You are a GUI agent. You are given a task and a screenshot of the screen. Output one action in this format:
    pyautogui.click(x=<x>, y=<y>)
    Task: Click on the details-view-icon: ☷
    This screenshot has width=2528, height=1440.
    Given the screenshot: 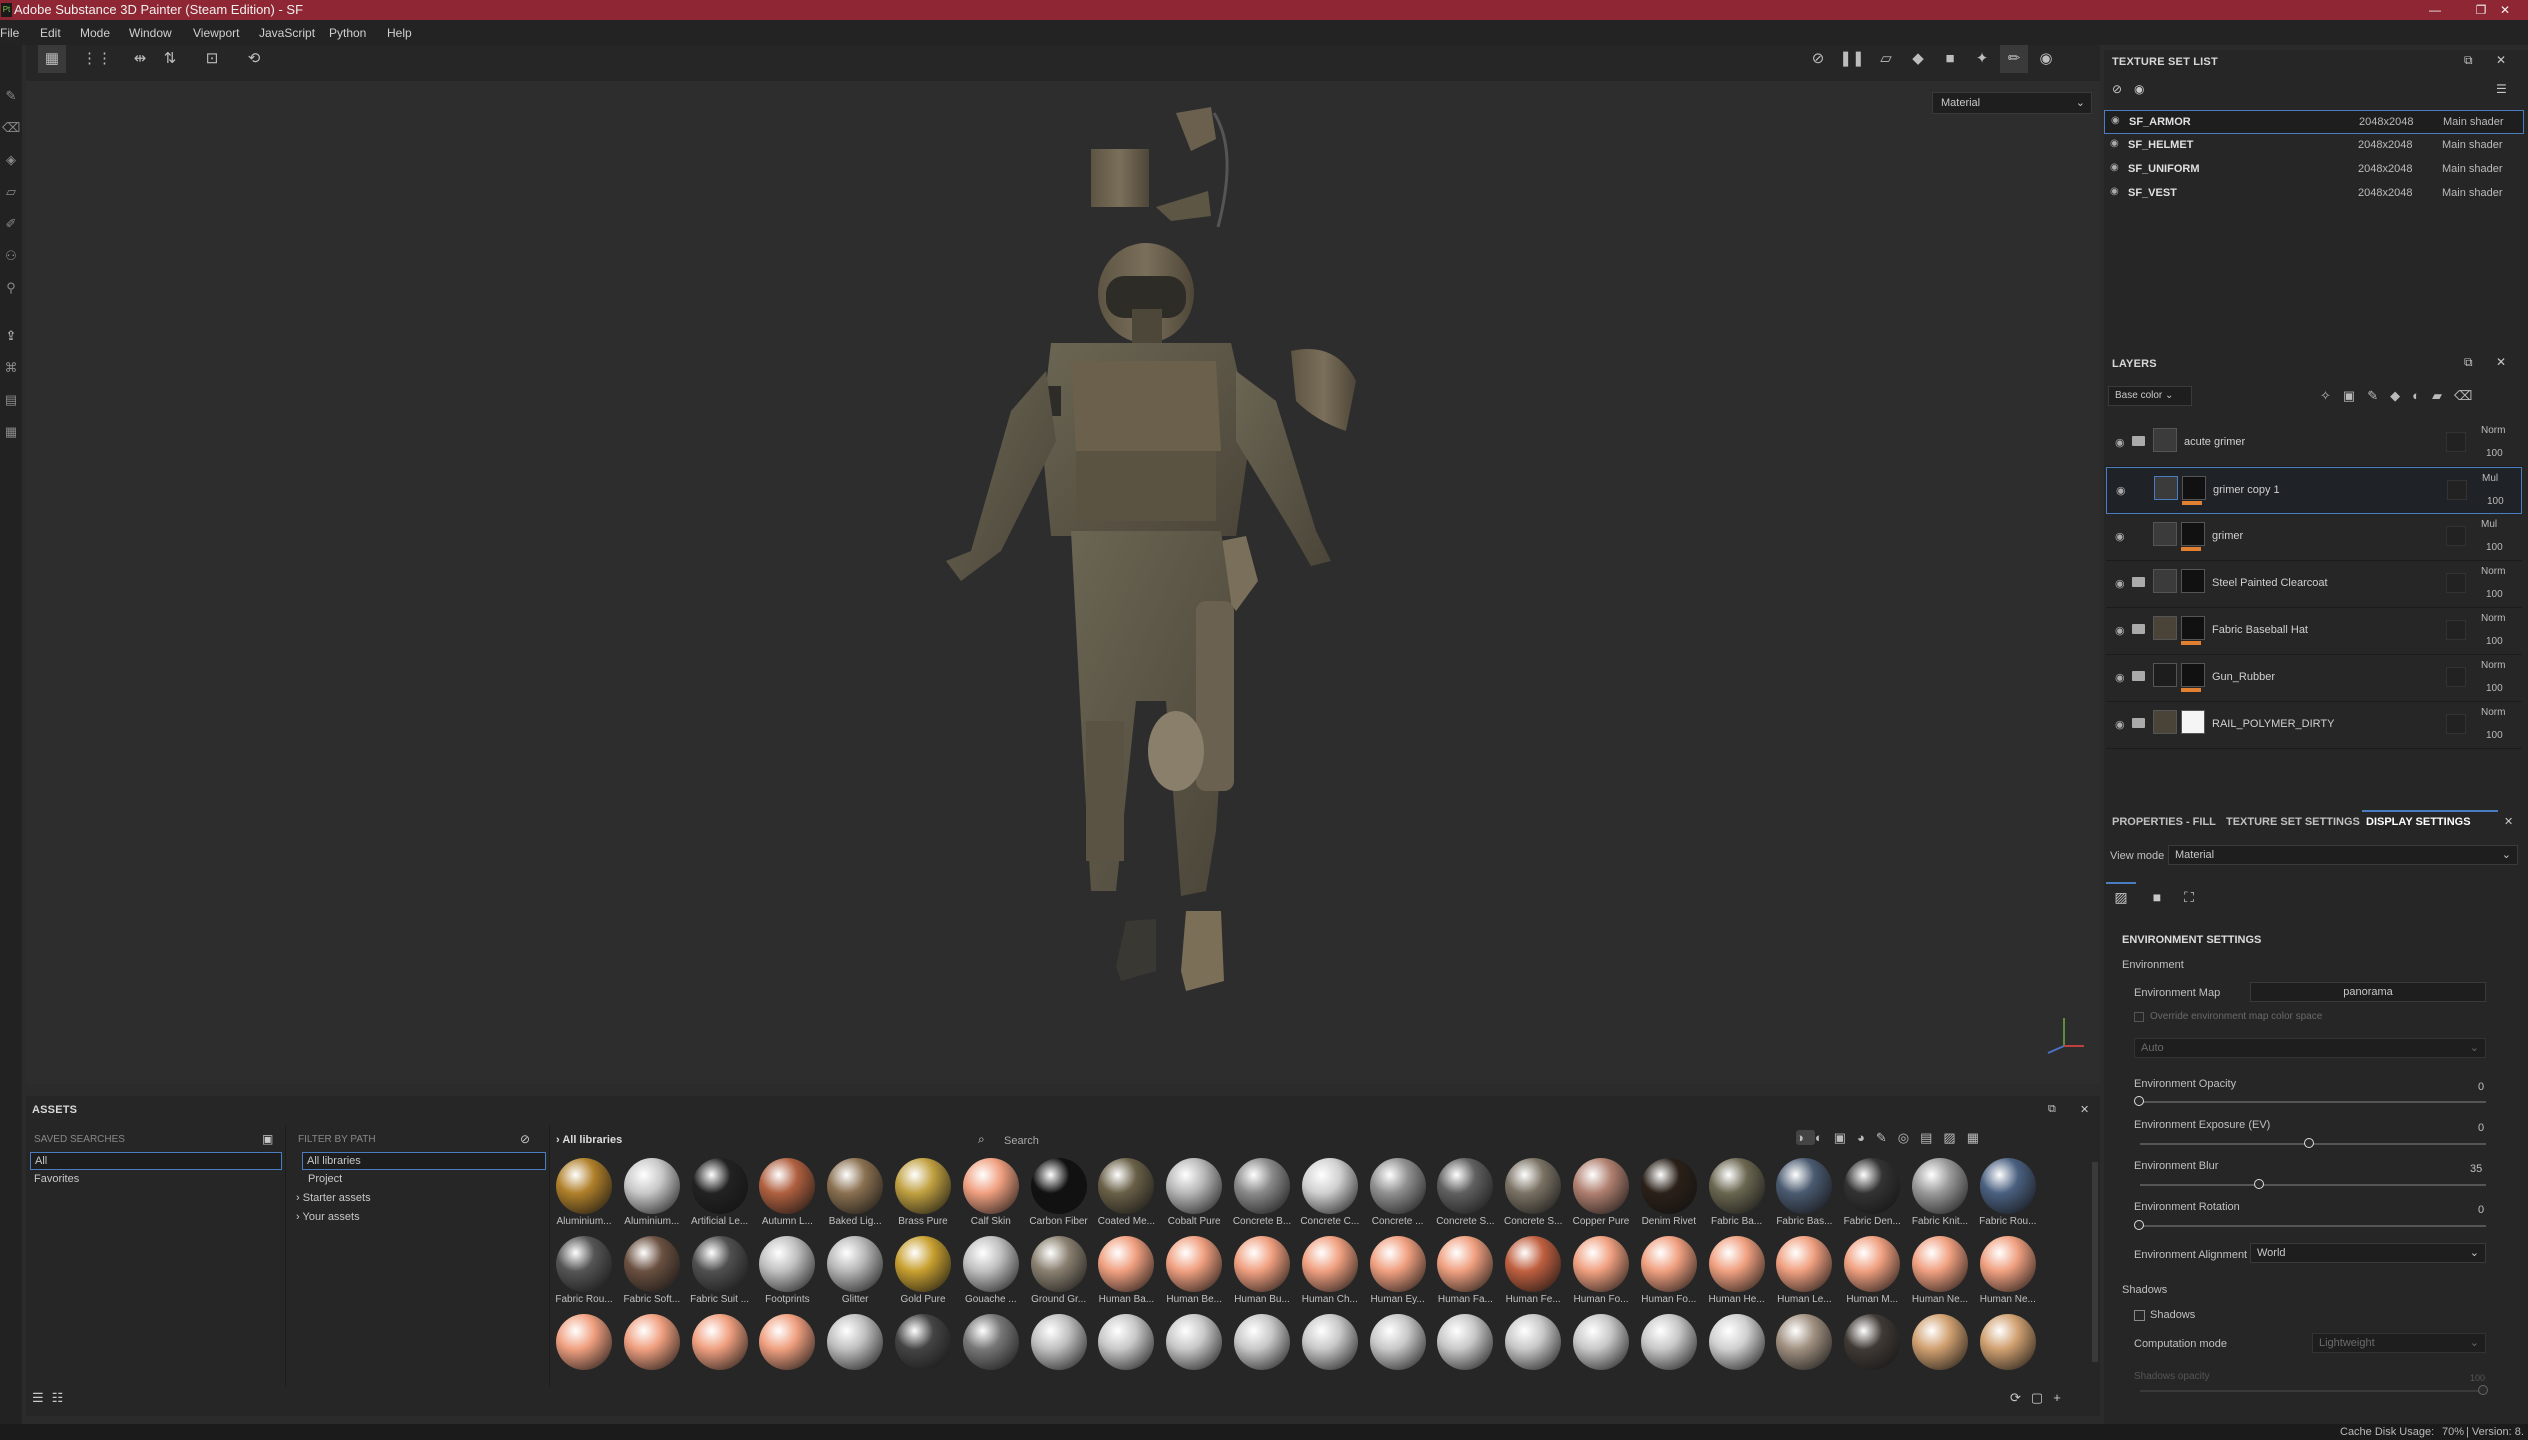 What is the action you would take?
    pyautogui.click(x=62, y=1397)
    